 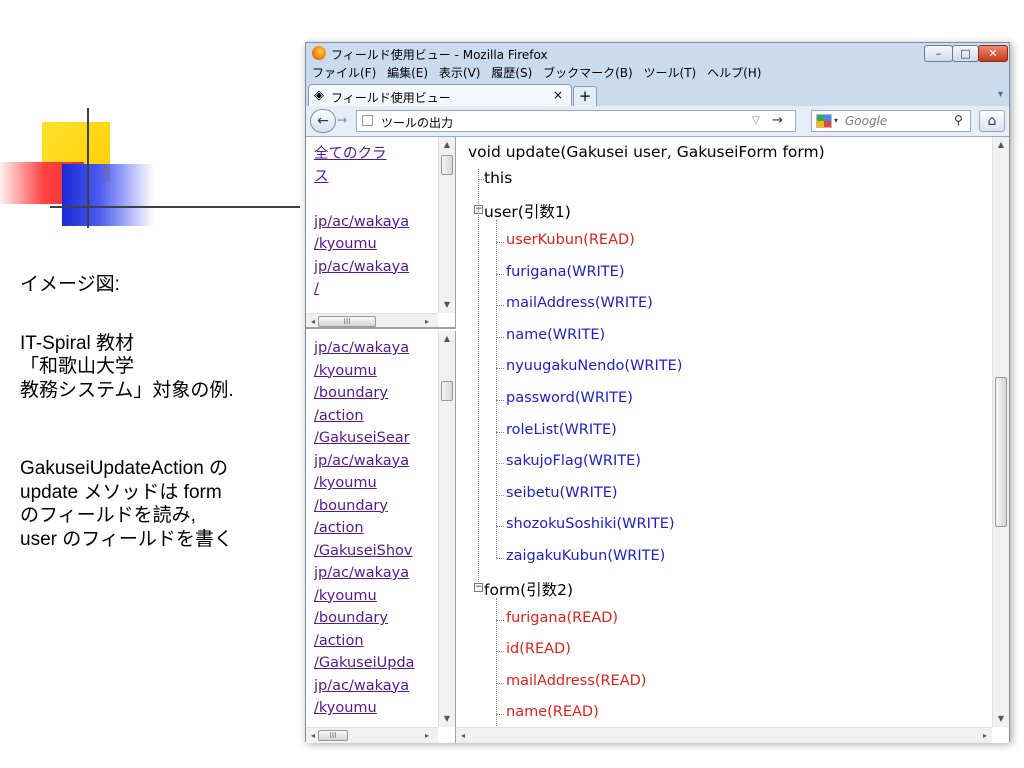 What do you see at coordinates (824, 121) in the screenshot?
I see `google-icon` at bounding box center [824, 121].